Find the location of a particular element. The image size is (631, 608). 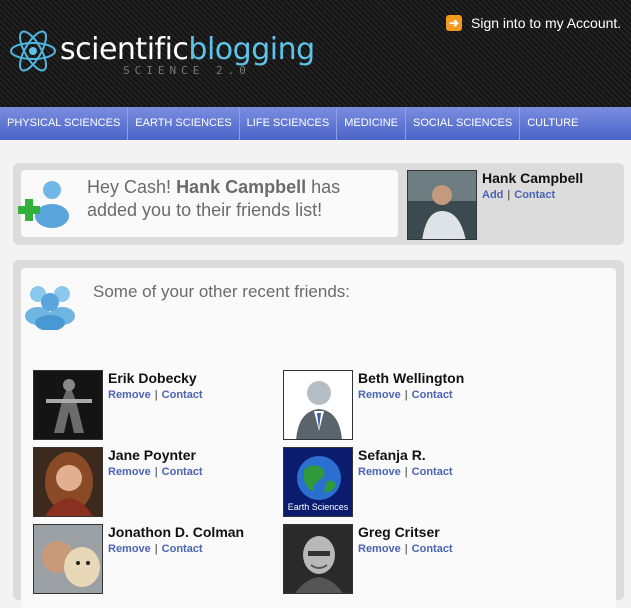

nav-item-social-sciences: SOCIAL SCIENCES is located at coordinates (463, 123).